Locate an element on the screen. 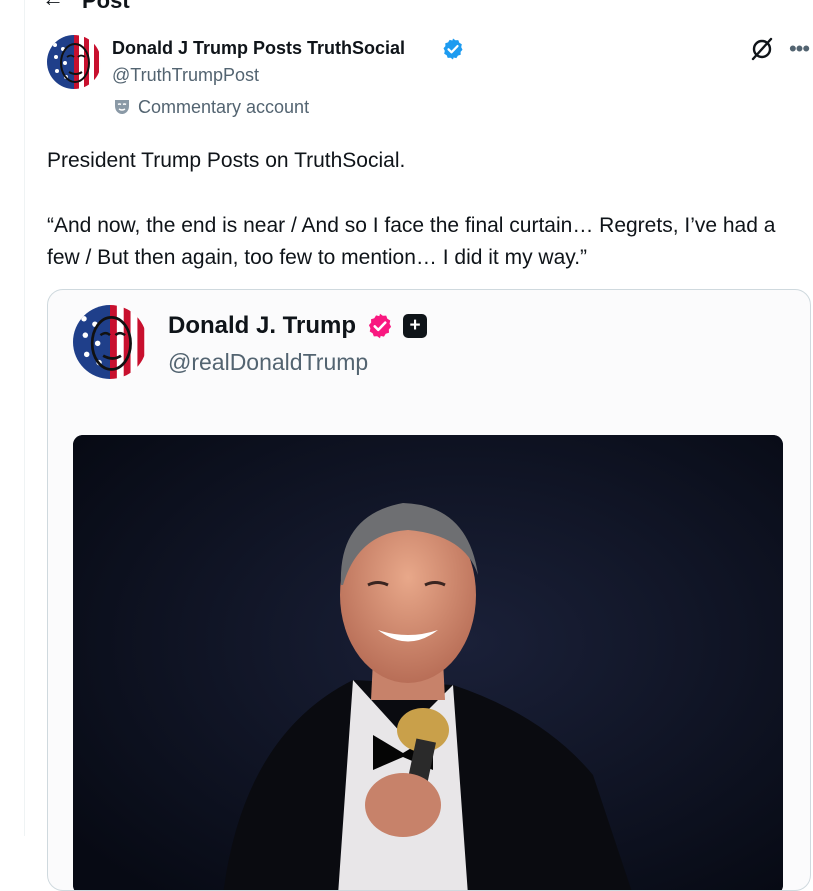  author-name: Donald J Trump Posts TruthSocial is located at coordinates (258, 48).